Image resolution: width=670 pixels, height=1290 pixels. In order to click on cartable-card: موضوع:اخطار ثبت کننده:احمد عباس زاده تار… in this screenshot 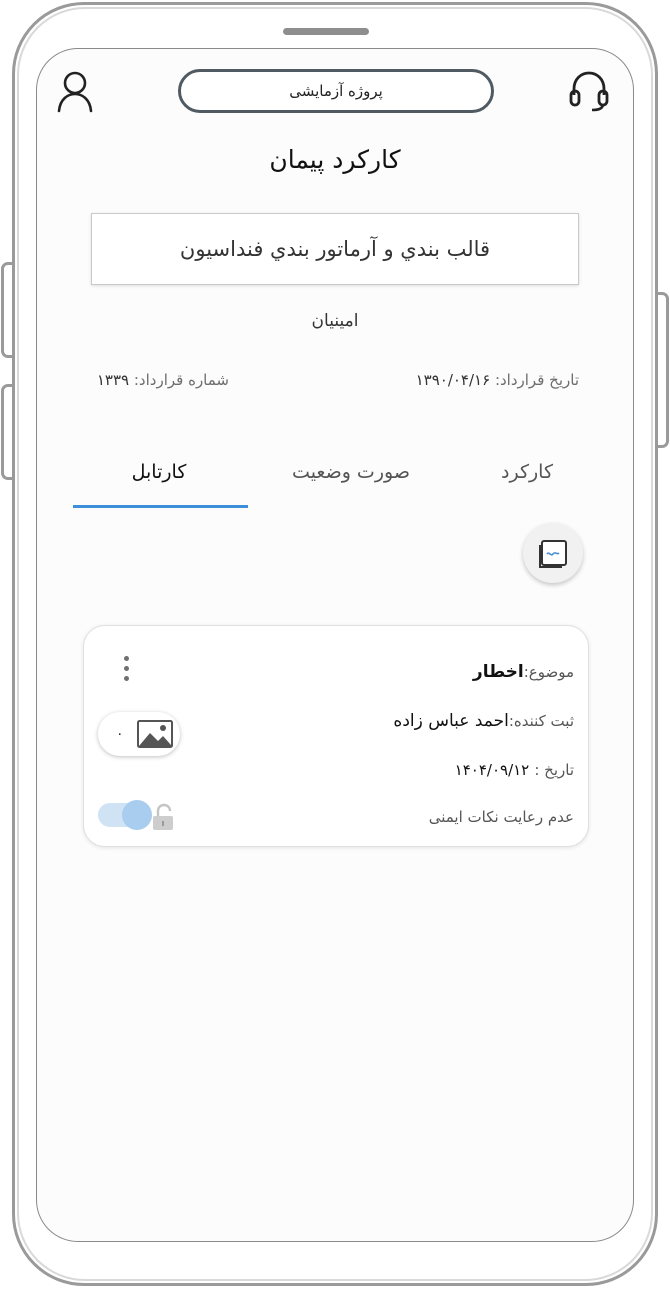, I will do `click(336, 736)`.